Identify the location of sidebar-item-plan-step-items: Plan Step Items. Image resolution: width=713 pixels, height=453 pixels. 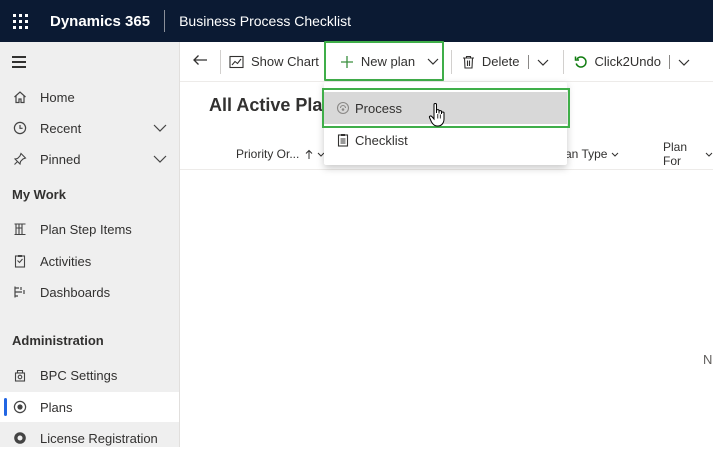
(89, 229).